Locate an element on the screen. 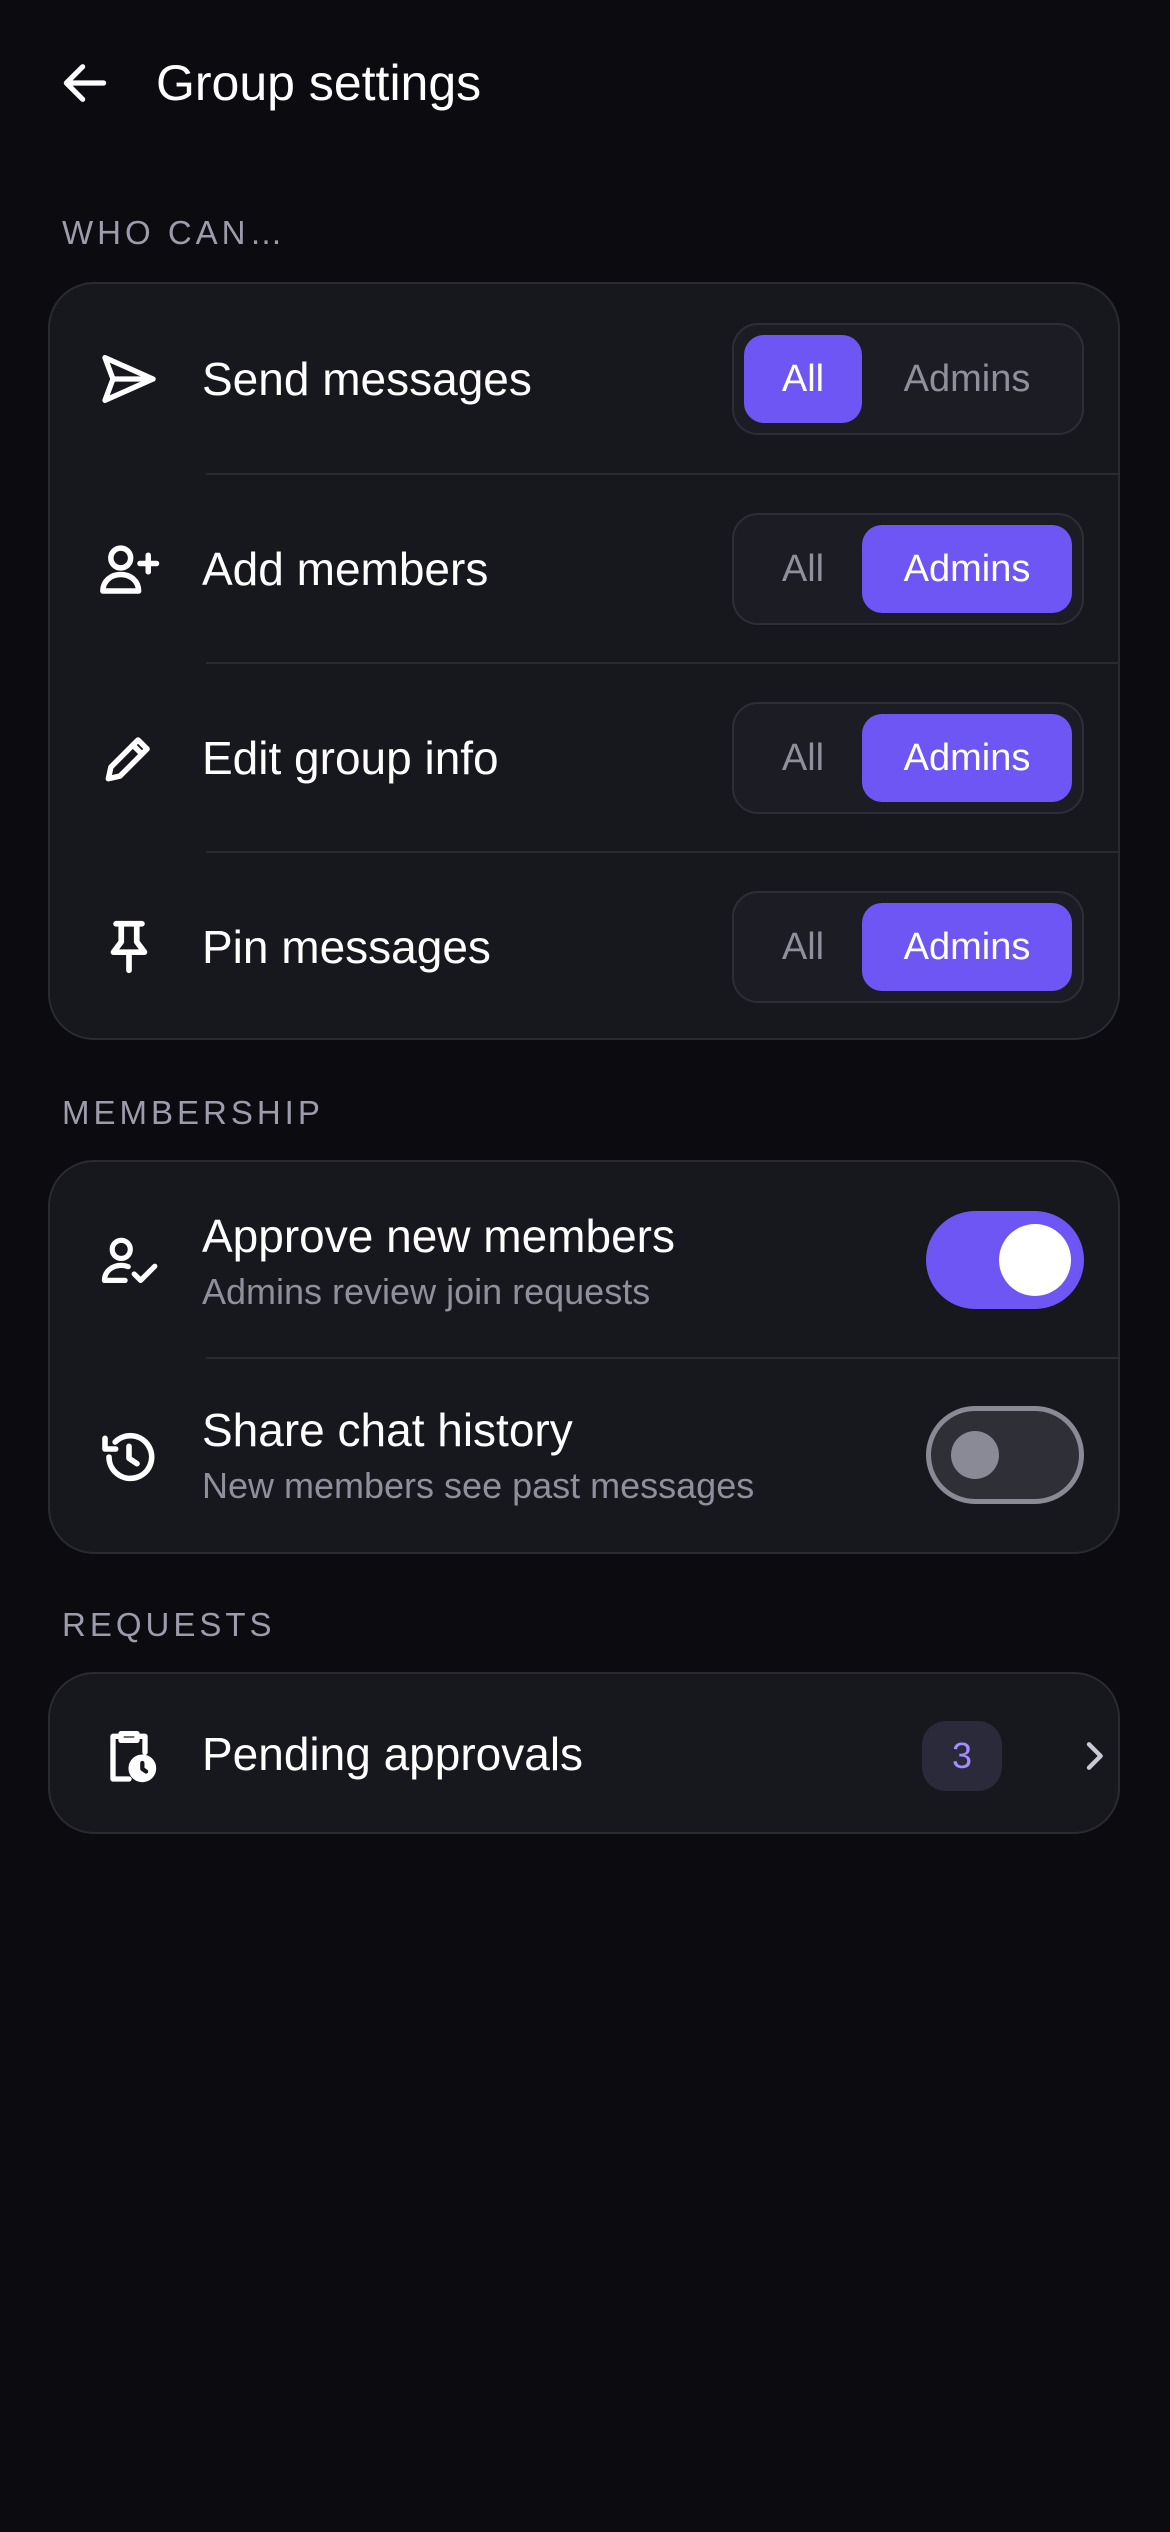 Image resolution: width=1170 pixels, height=2532 pixels. setting-sublabel: Admins review join requests is located at coordinates (426, 1291).